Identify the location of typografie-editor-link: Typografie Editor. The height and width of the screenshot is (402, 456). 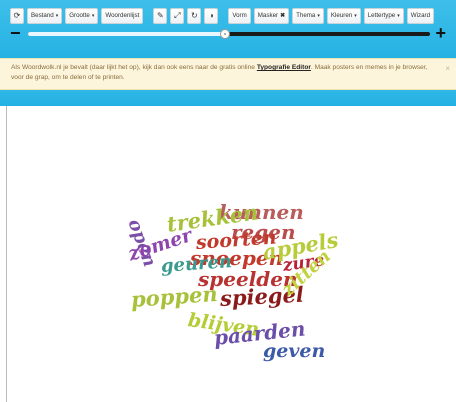
(284, 67).